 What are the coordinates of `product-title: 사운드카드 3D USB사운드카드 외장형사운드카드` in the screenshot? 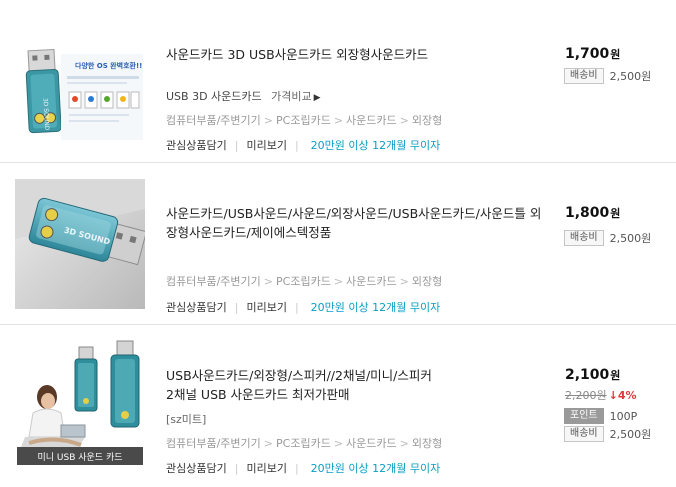 It's located at (356, 54).